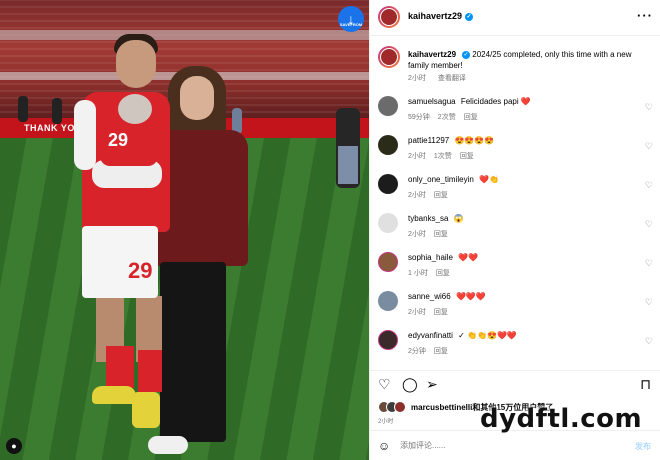  I want to click on comment-username: sophia_haile, so click(430, 257).